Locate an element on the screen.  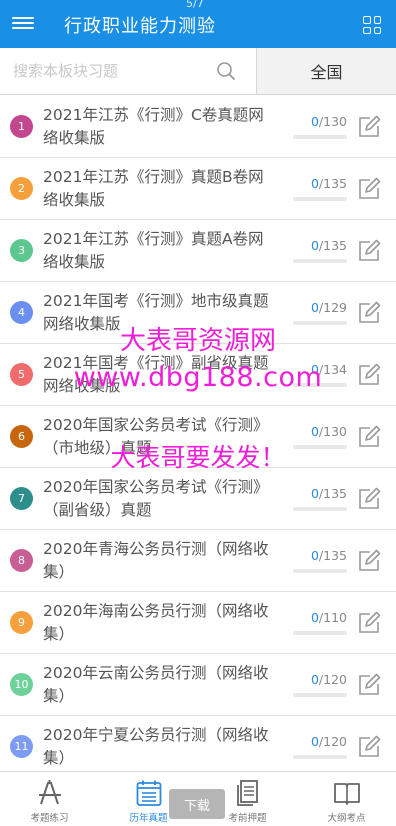
tab-practice: 考题练习 is located at coordinates (49, 799).